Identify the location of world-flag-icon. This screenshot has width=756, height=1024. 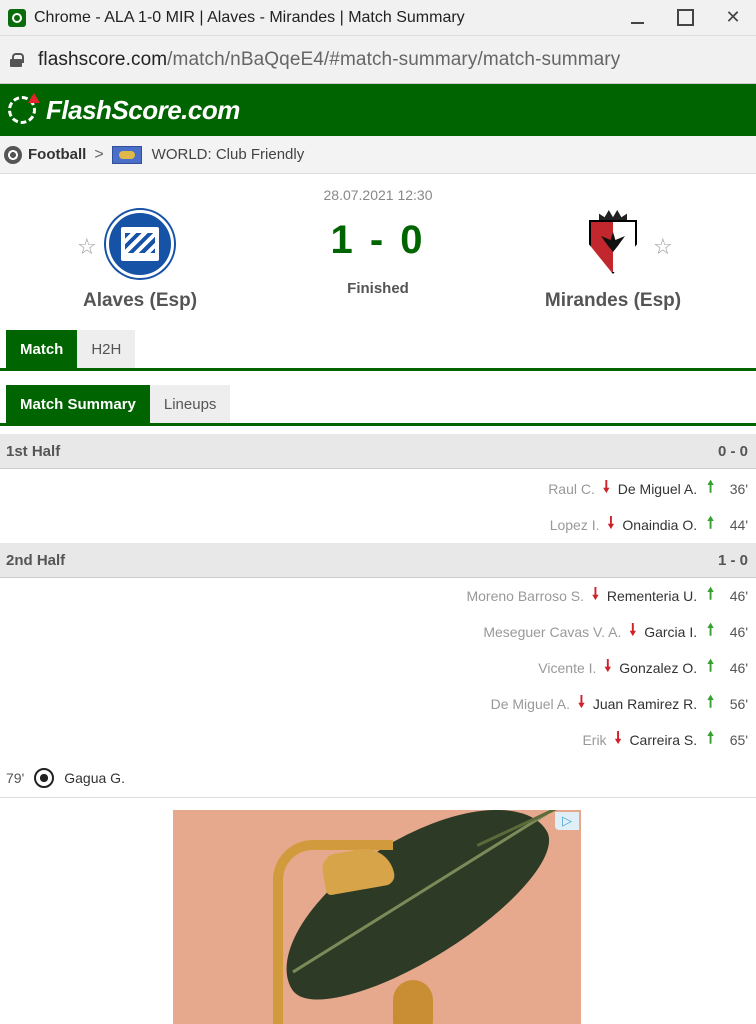
(126, 154).